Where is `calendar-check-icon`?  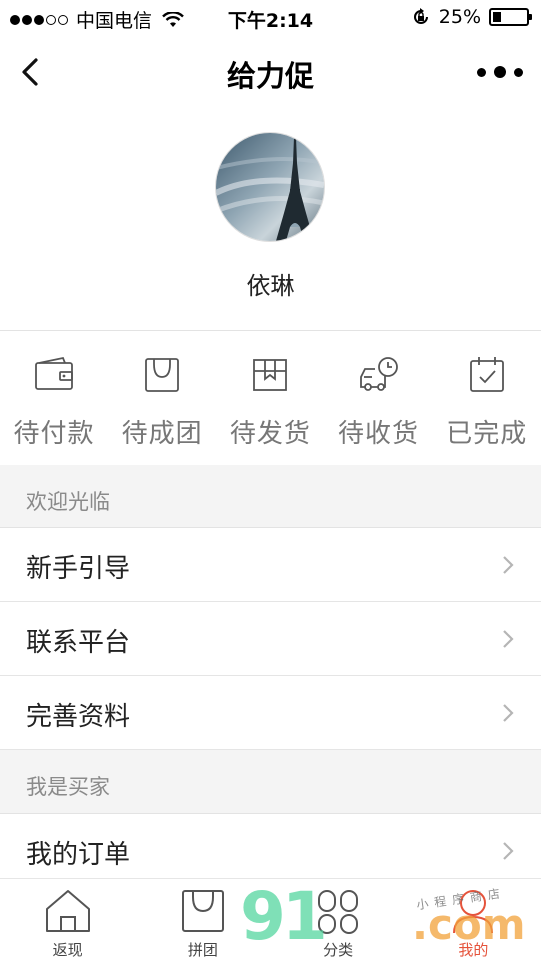 calendar-check-icon is located at coordinates (486, 374).